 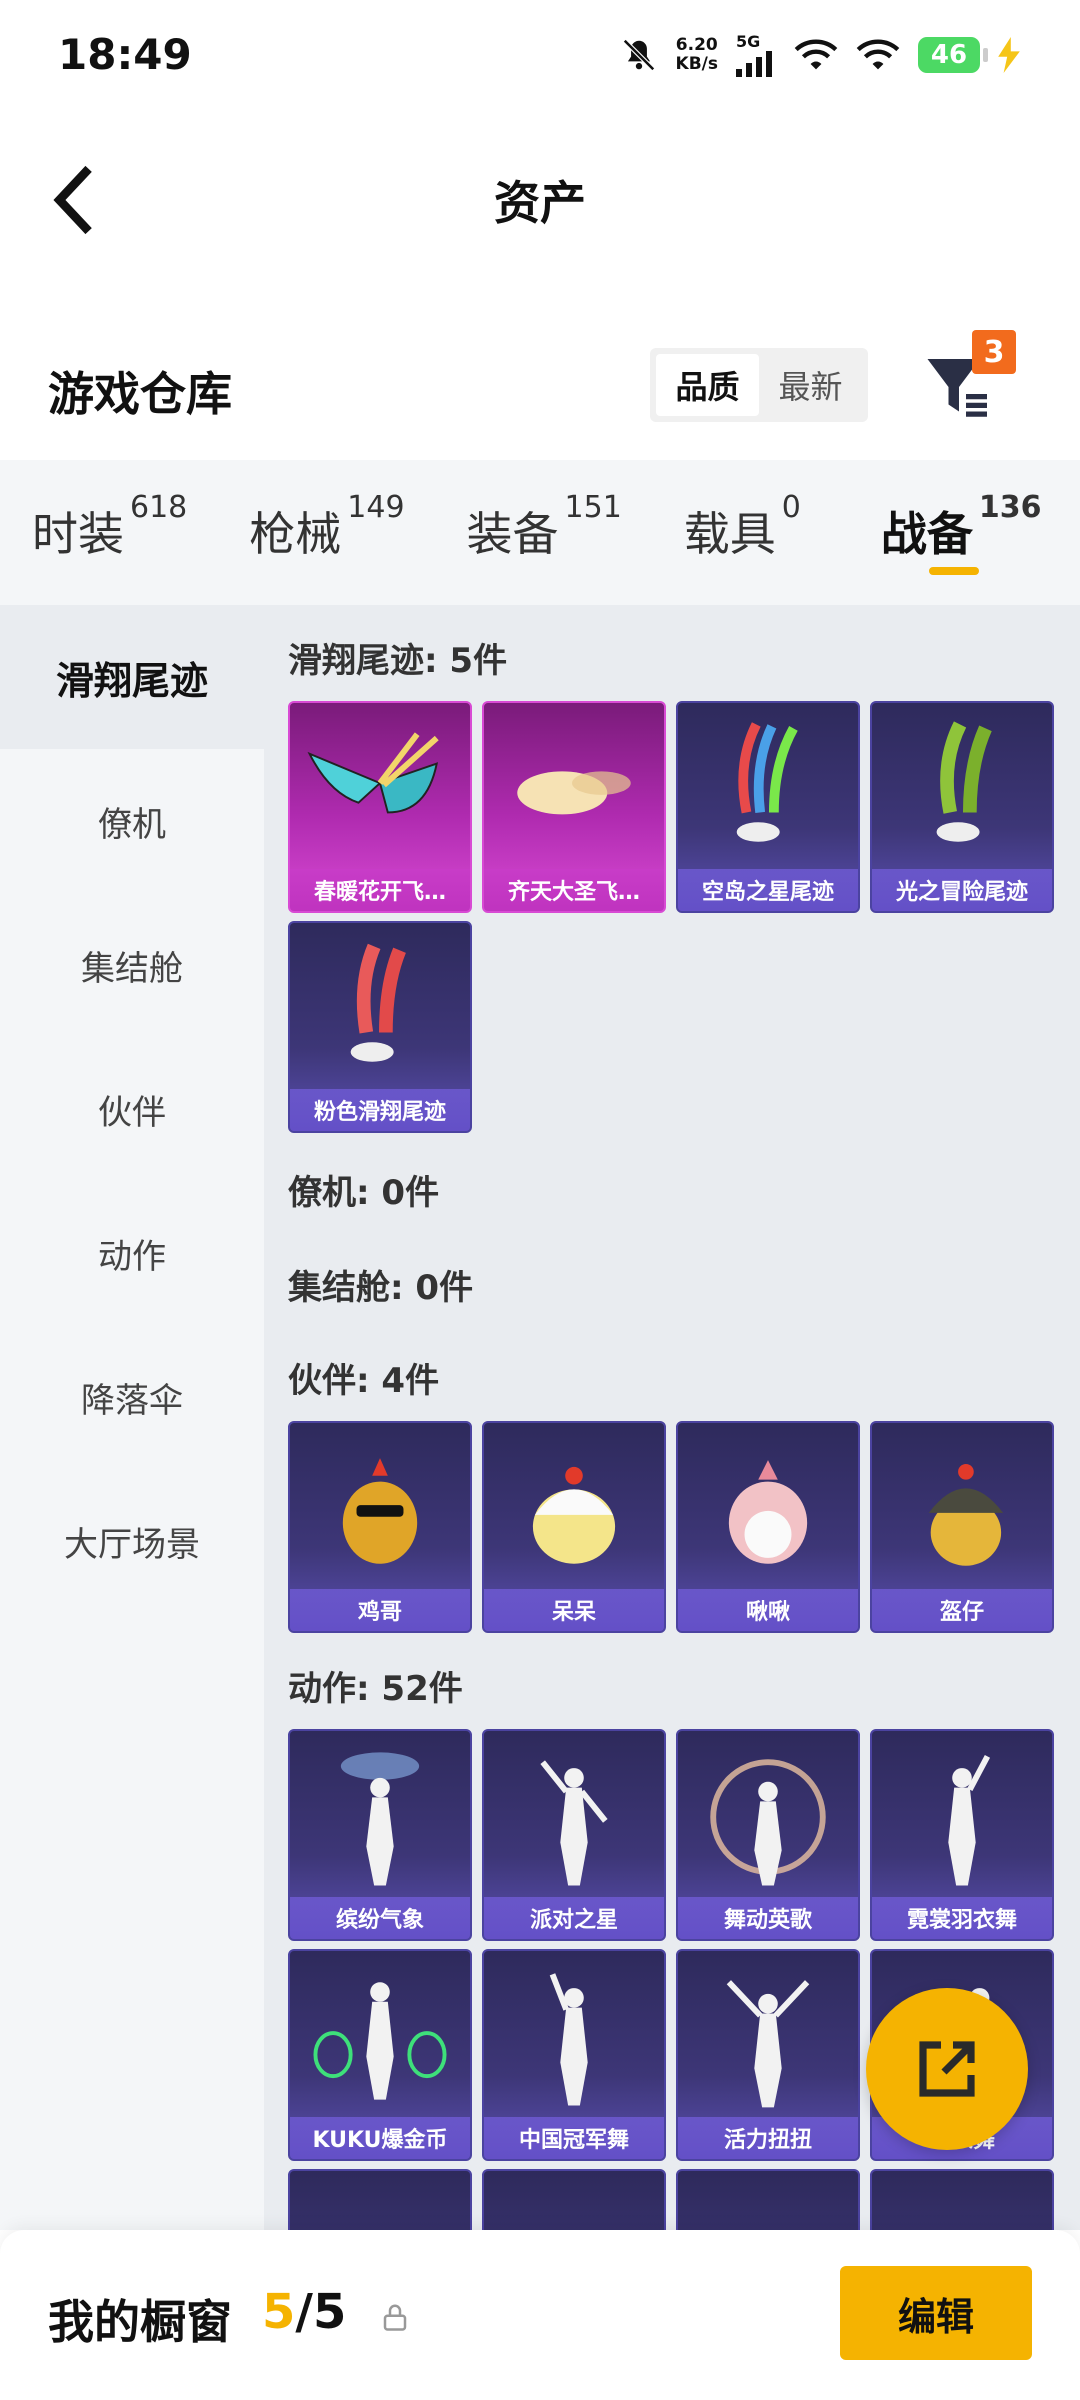 What do you see at coordinates (1009, 54) in the screenshot?
I see `charging-bolt-icon` at bounding box center [1009, 54].